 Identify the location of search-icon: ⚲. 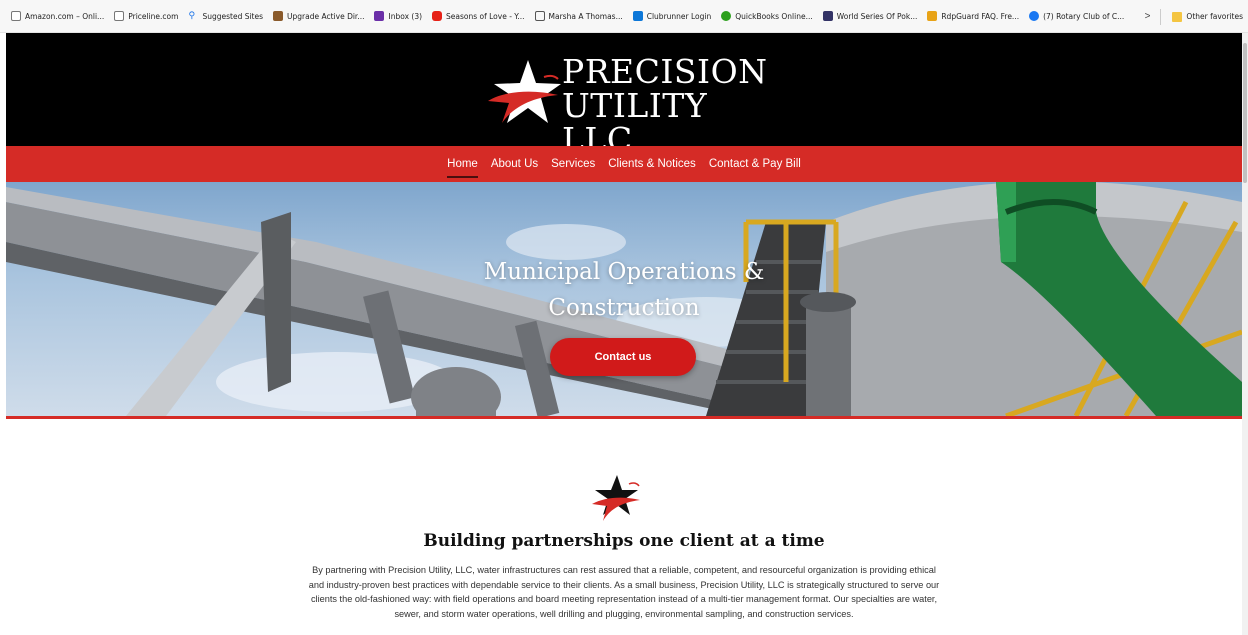
(192, 16).